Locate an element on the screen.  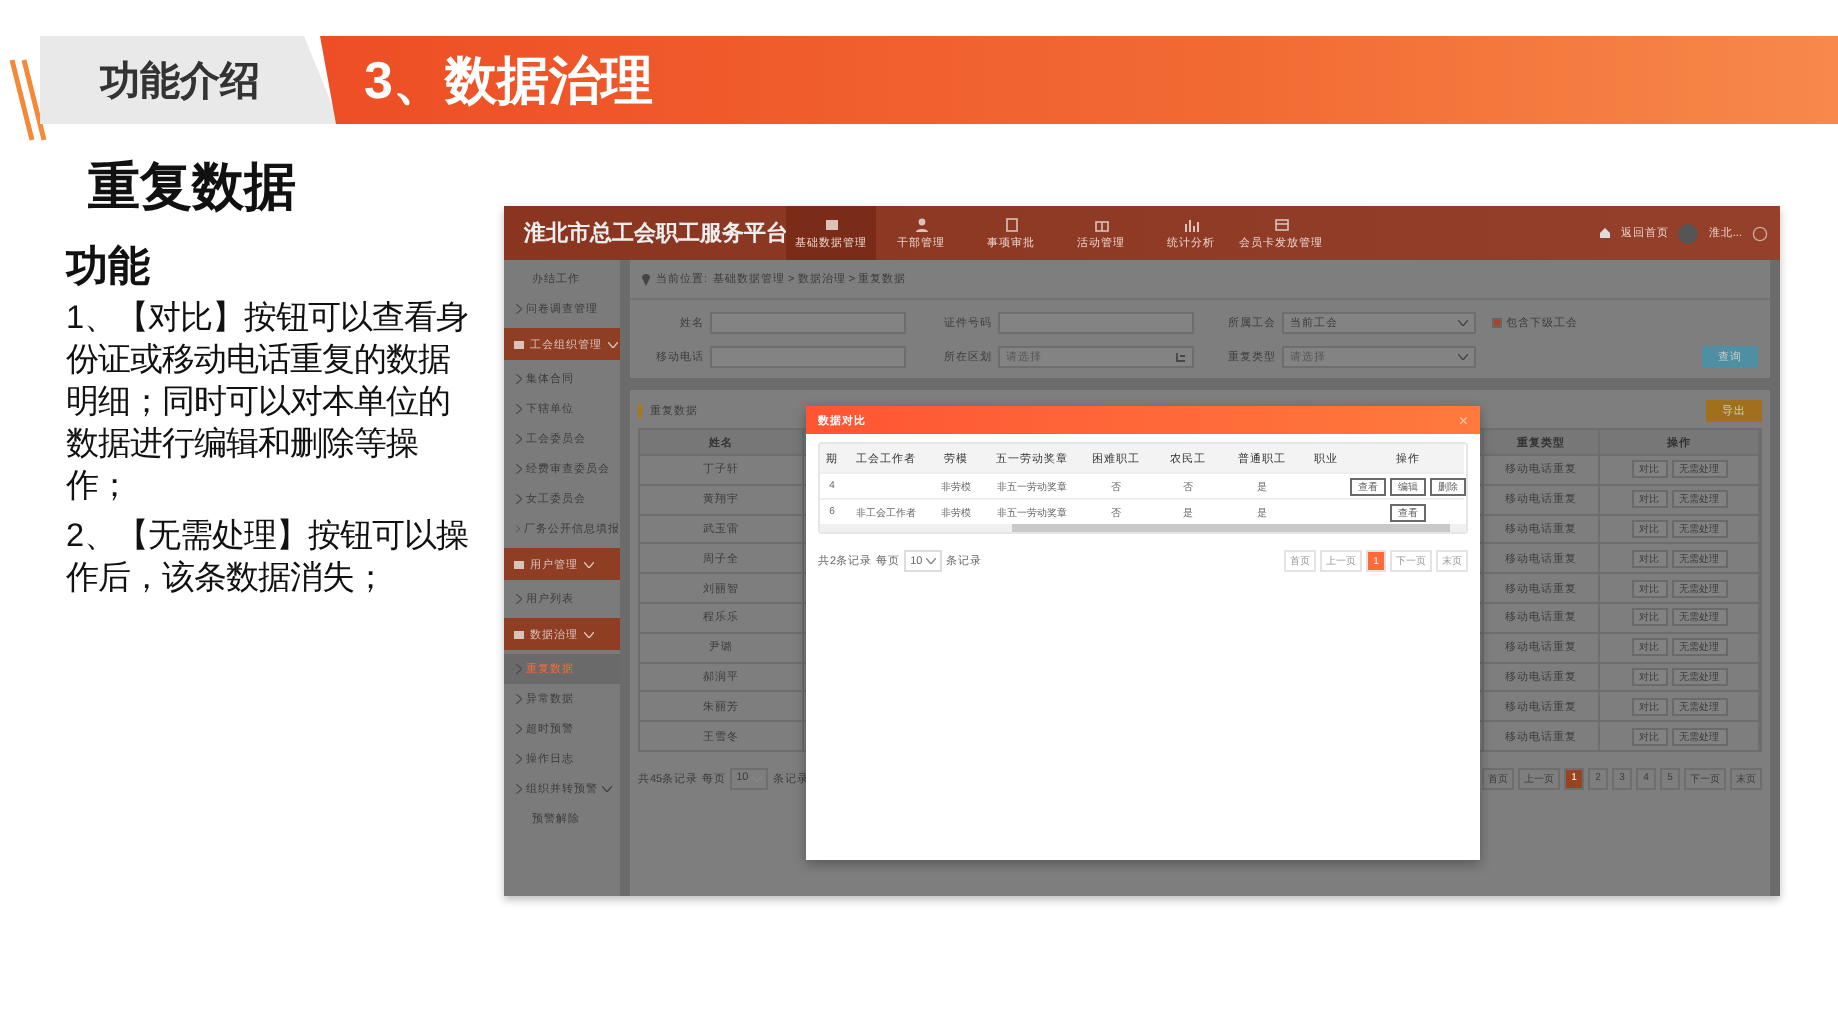
close-button: × is located at coordinates (1463, 420).